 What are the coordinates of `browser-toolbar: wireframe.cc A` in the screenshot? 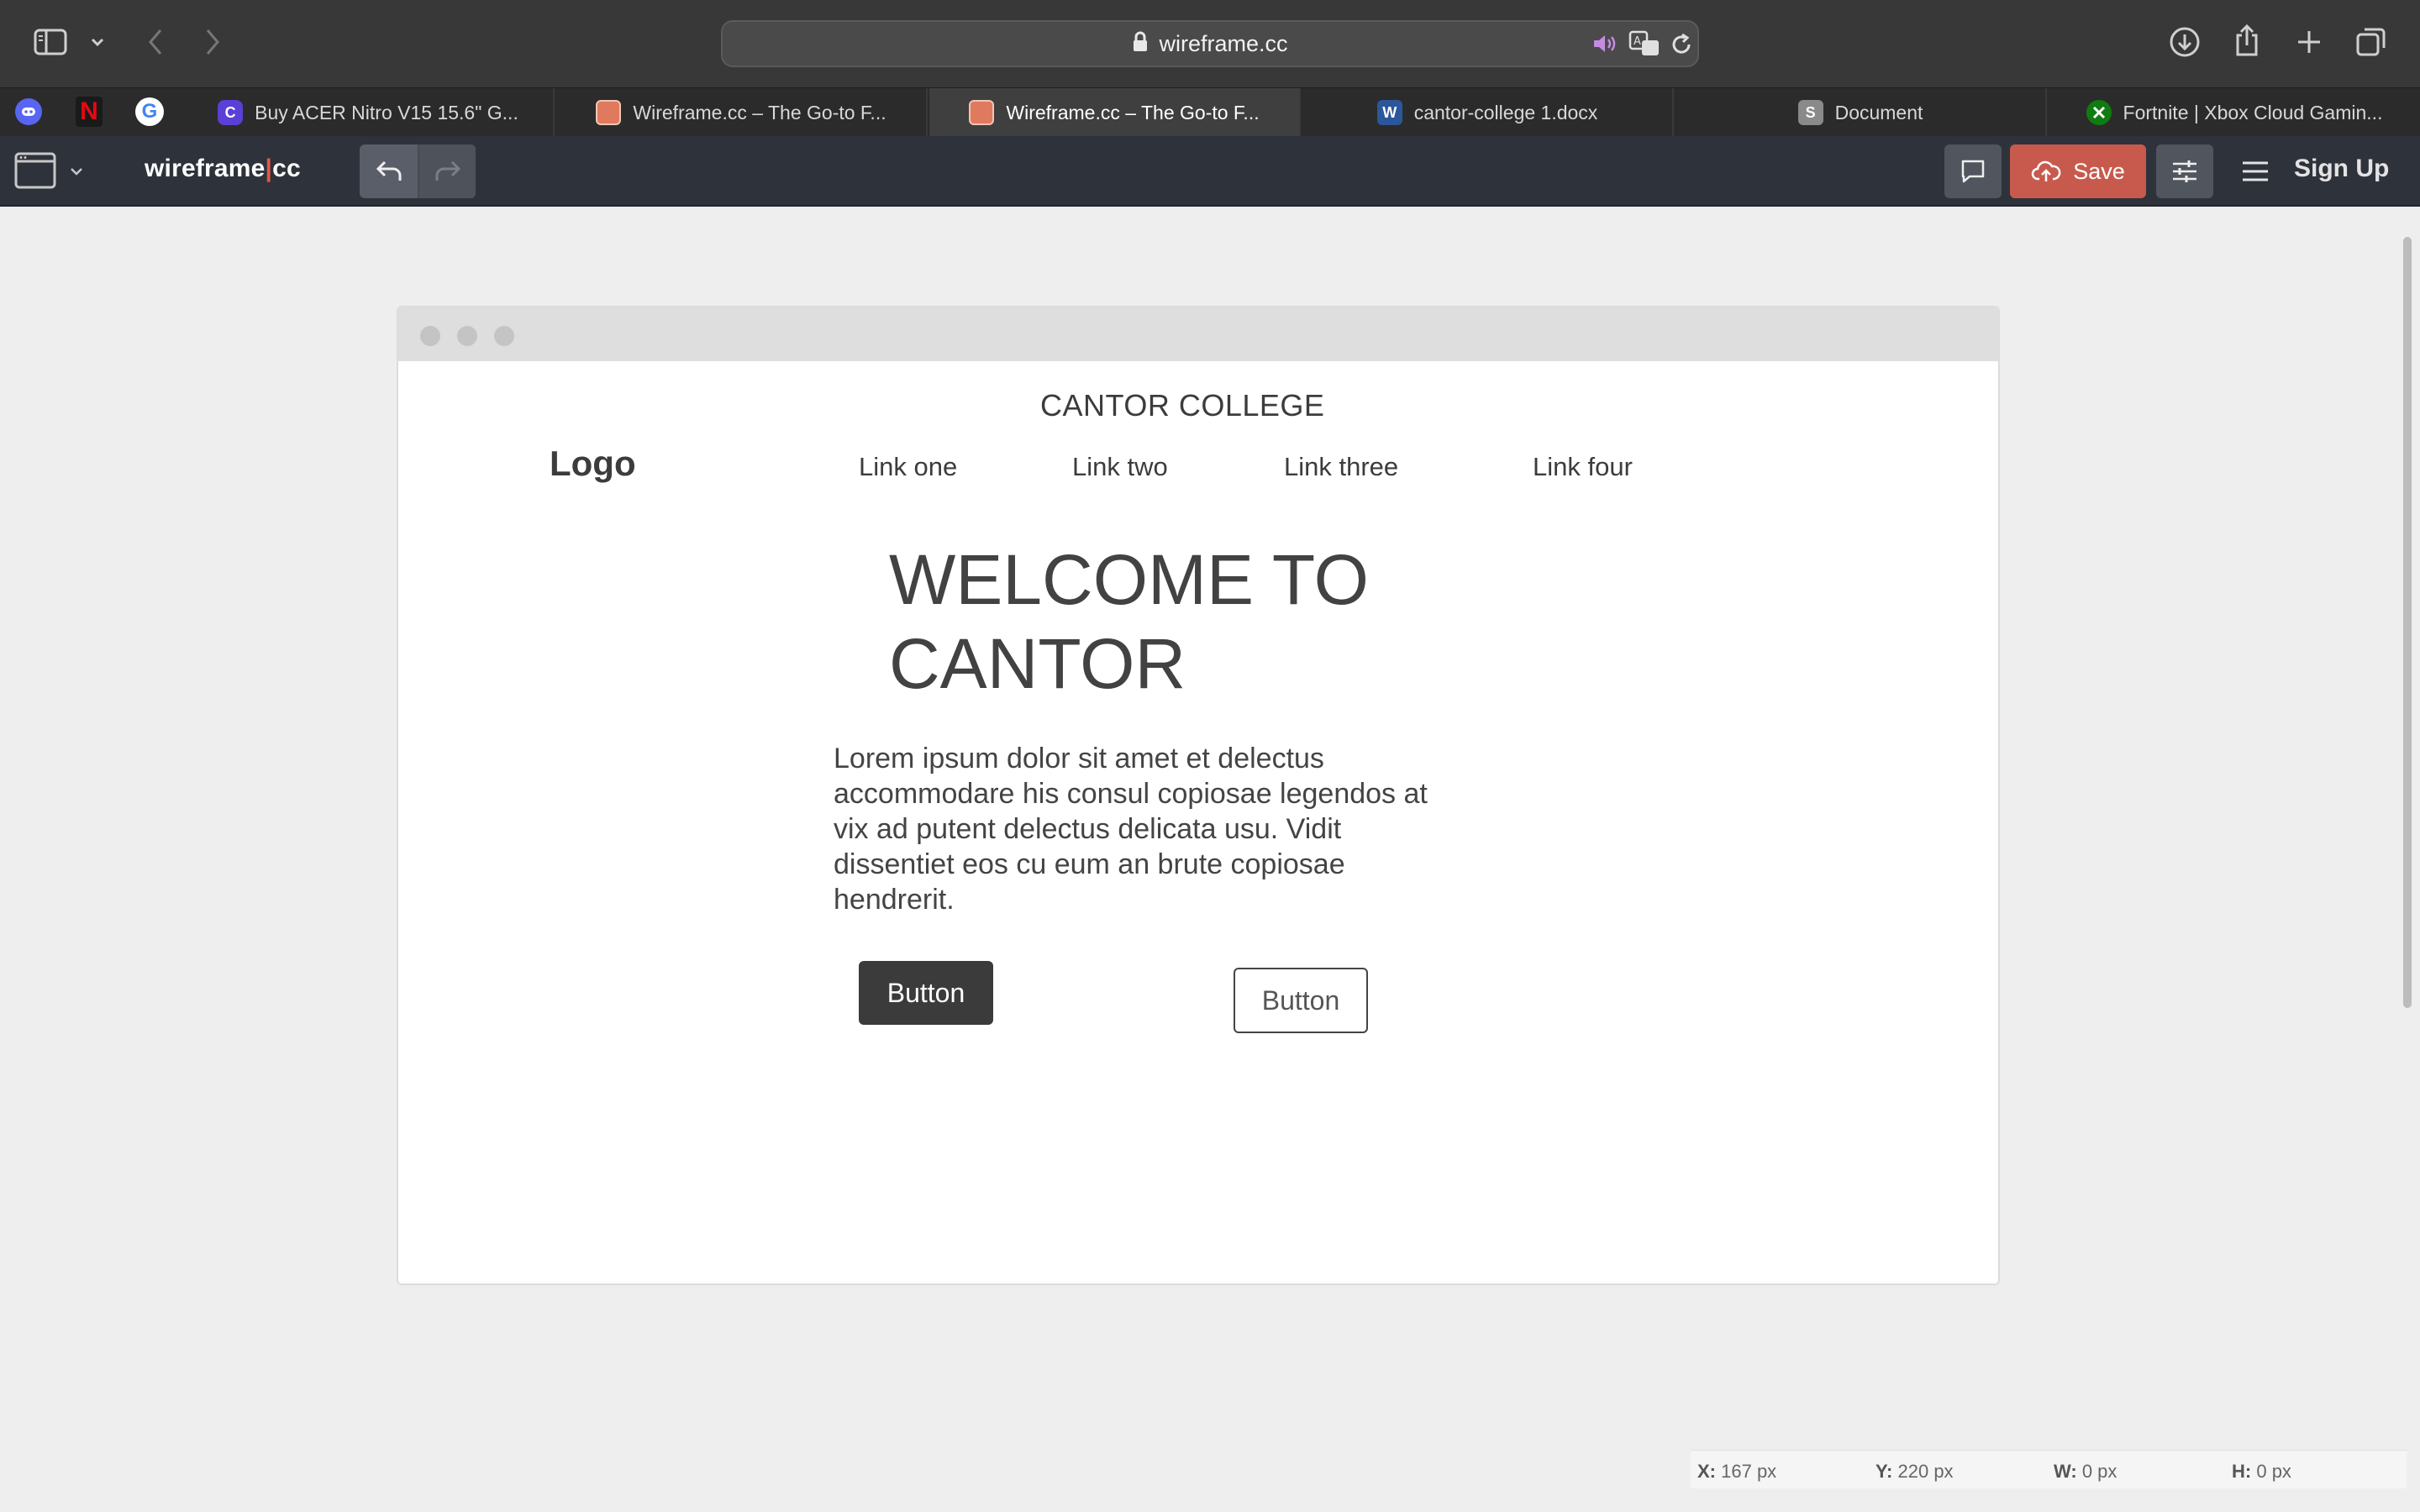 It's located at (1210, 43).